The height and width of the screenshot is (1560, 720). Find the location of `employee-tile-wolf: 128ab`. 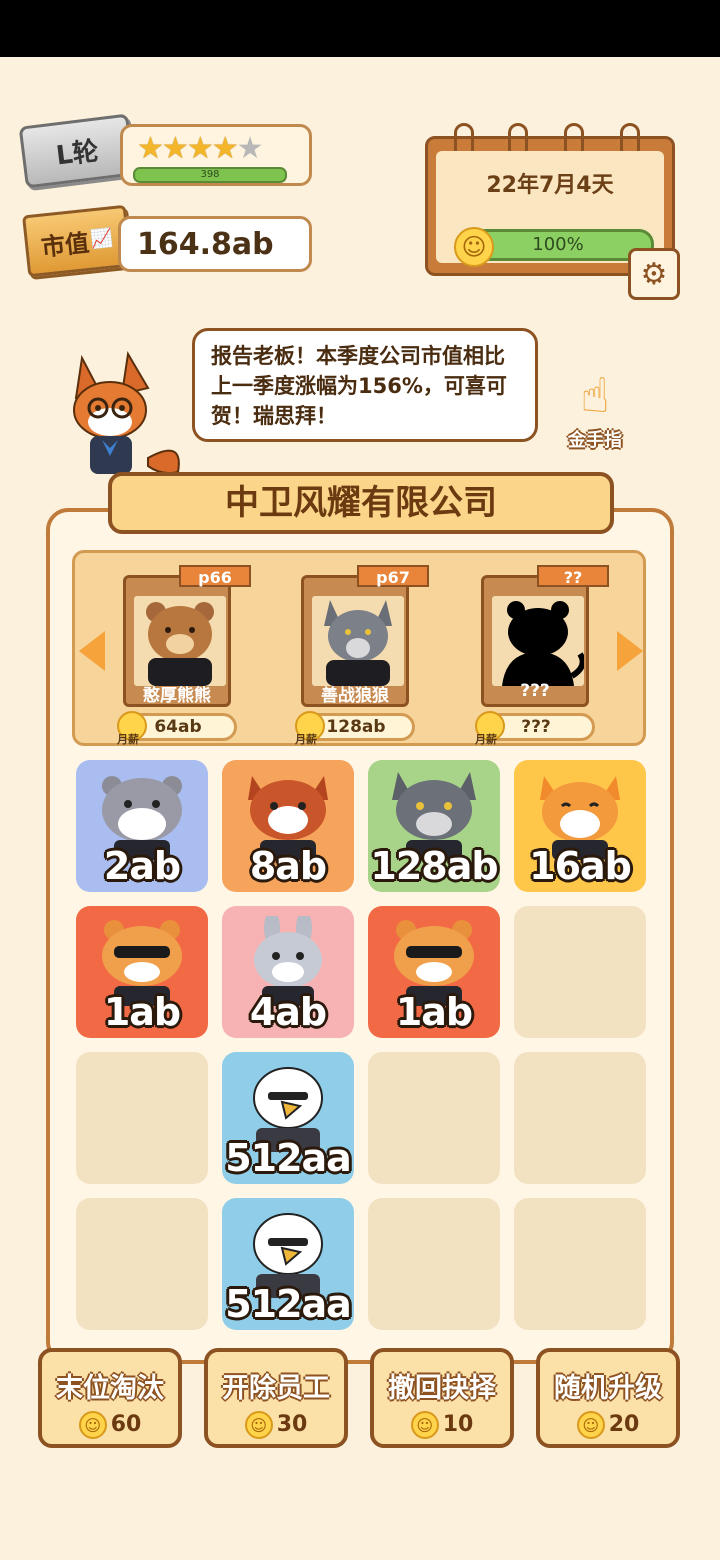

employee-tile-wolf: 128ab is located at coordinates (434, 826).